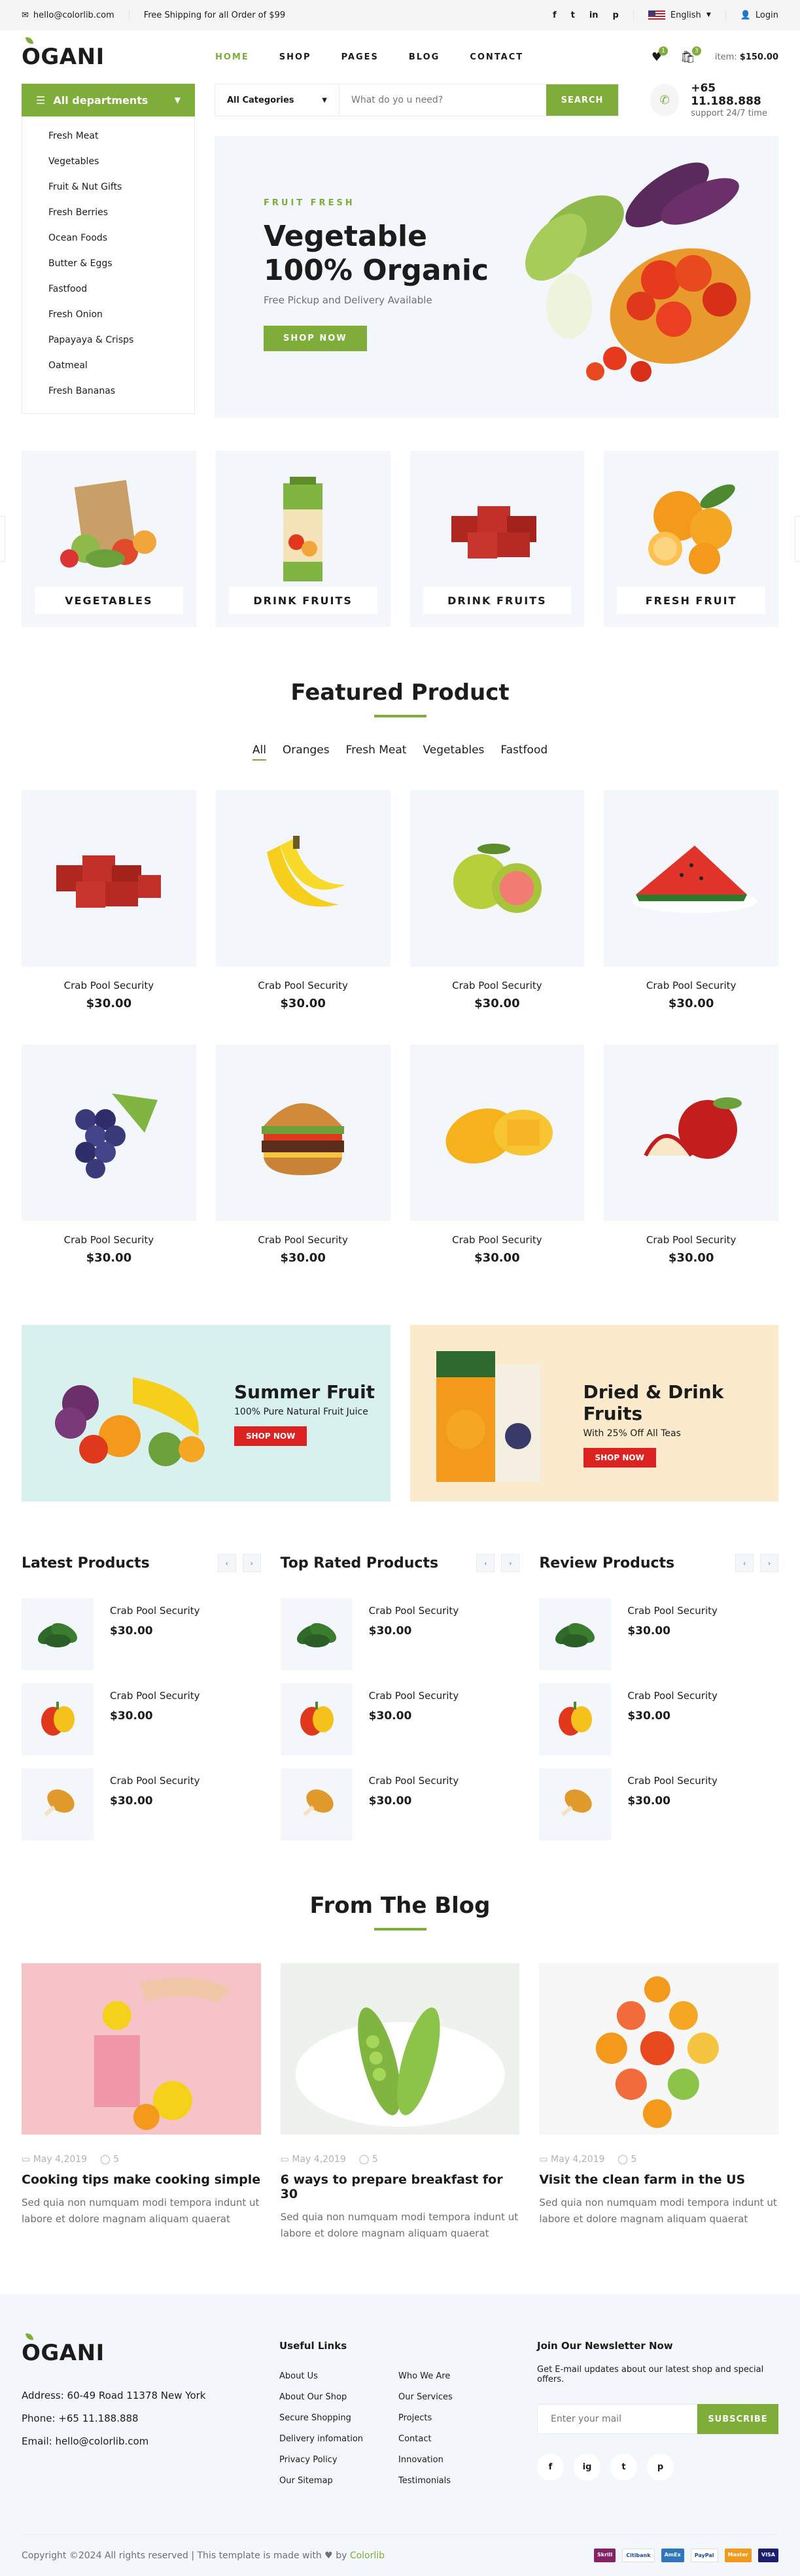 The height and width of the screenshot is (2576, 800). What do you see at coordinates (328, 2556) in the screenshot?
I see `heart-icon: ♥` at bounding box center [328, 2556].